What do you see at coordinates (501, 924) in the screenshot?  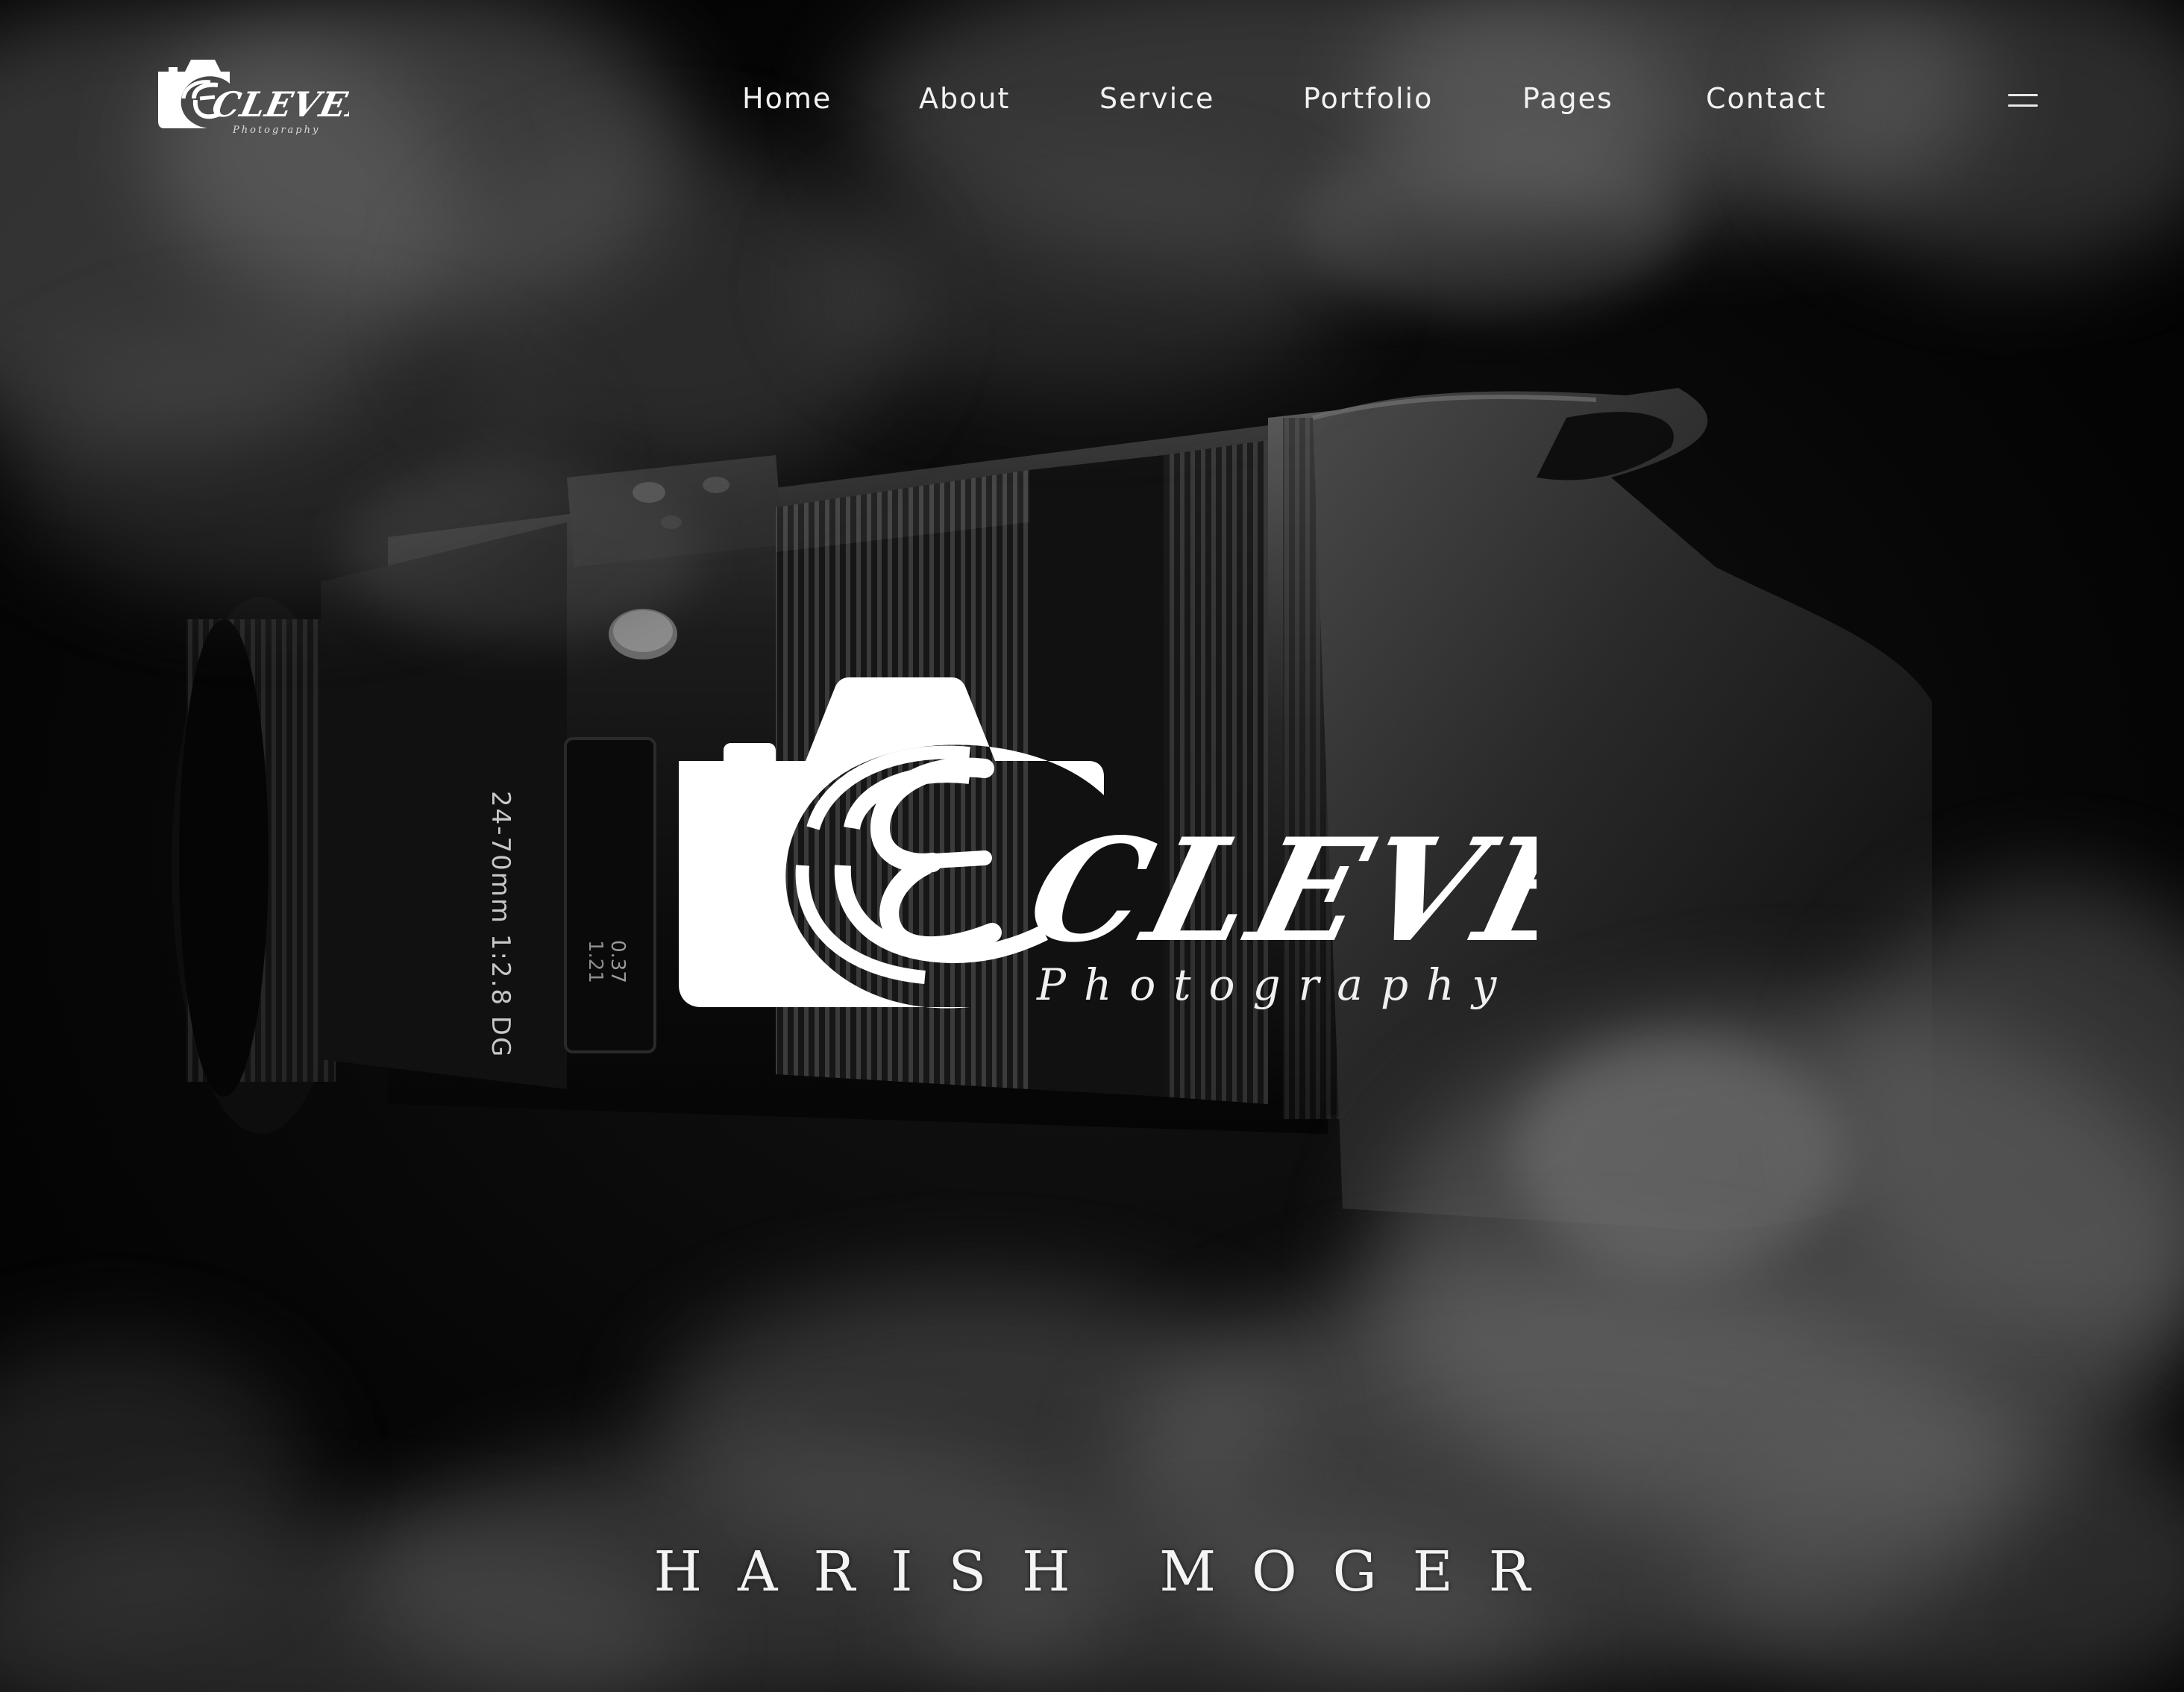 I see `lens-engraving-text: 24-70mm 1:2.8 DG` at bounding box center [501, 924].